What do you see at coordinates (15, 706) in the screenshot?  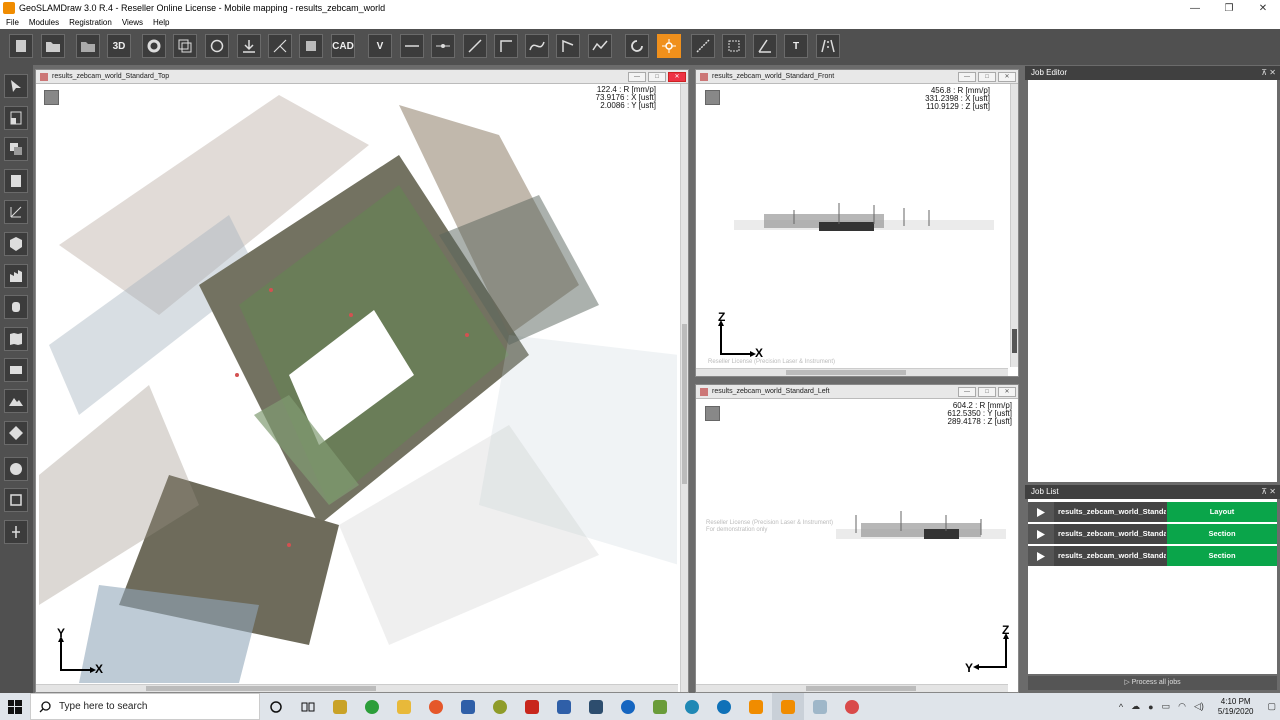 I see `windows-start-icon` at bounding box center [15, 706].